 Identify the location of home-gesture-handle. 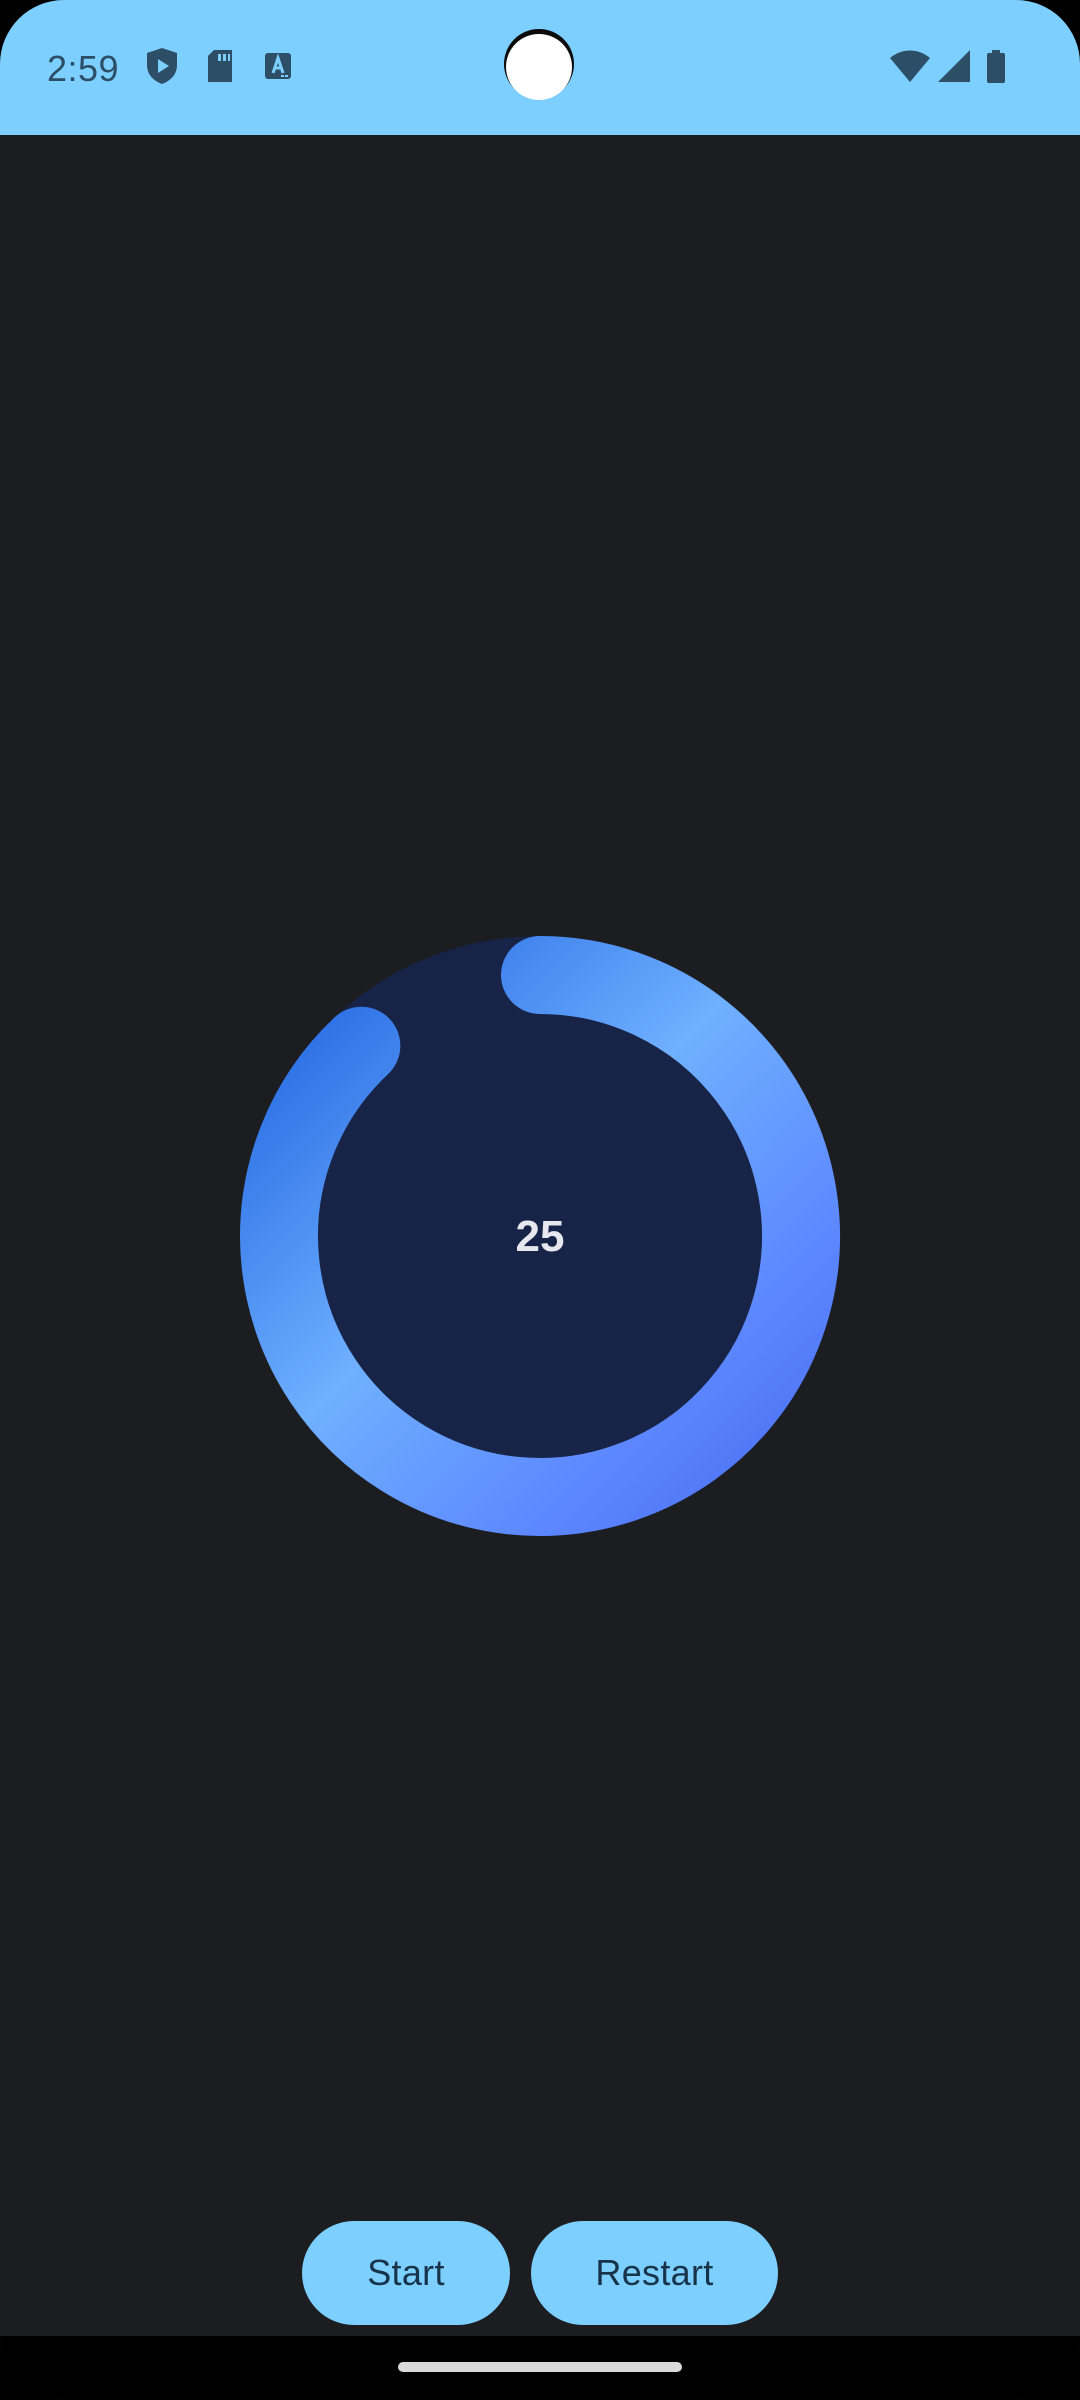
(540, 2367).